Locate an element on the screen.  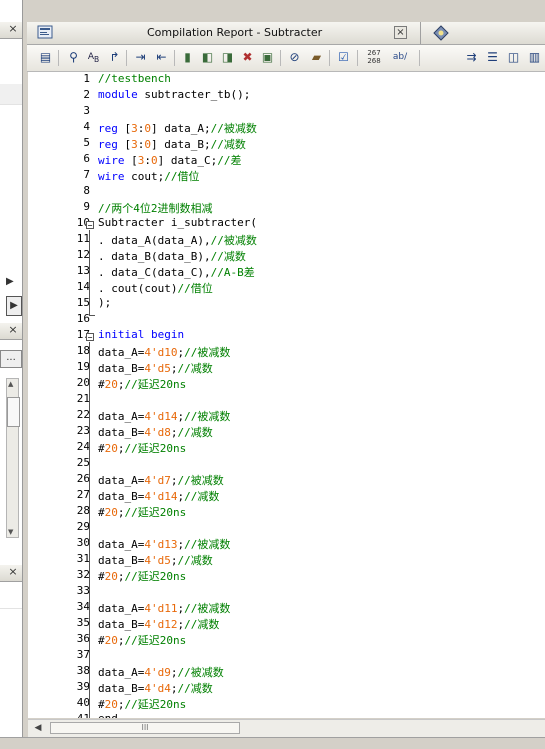
code-line: data_A=4'd14;//被减数 is located at coordinates (164, 416).